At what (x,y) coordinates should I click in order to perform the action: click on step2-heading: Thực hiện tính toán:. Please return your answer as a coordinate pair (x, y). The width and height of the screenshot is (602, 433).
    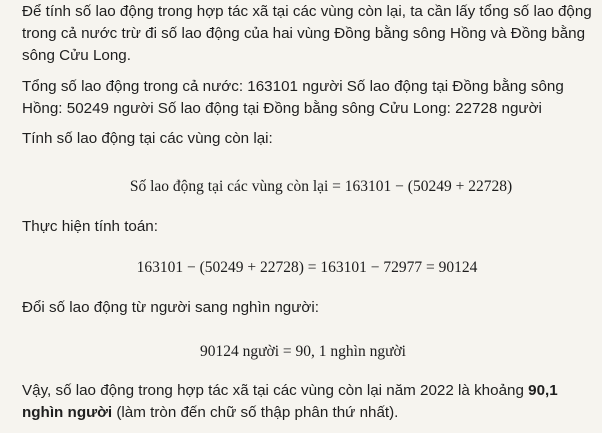
    Looking at the image, I should click on (90, 226).